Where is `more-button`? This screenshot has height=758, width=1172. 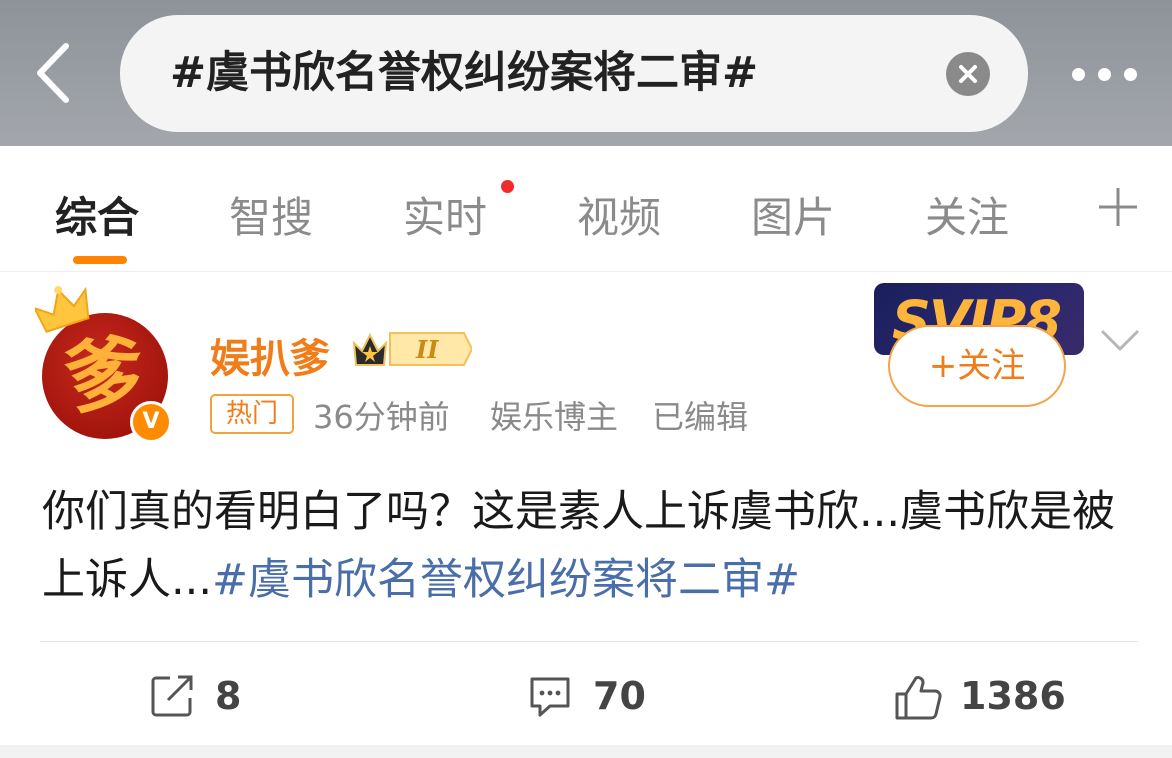
more-button is located at coordinates (1104, 74).